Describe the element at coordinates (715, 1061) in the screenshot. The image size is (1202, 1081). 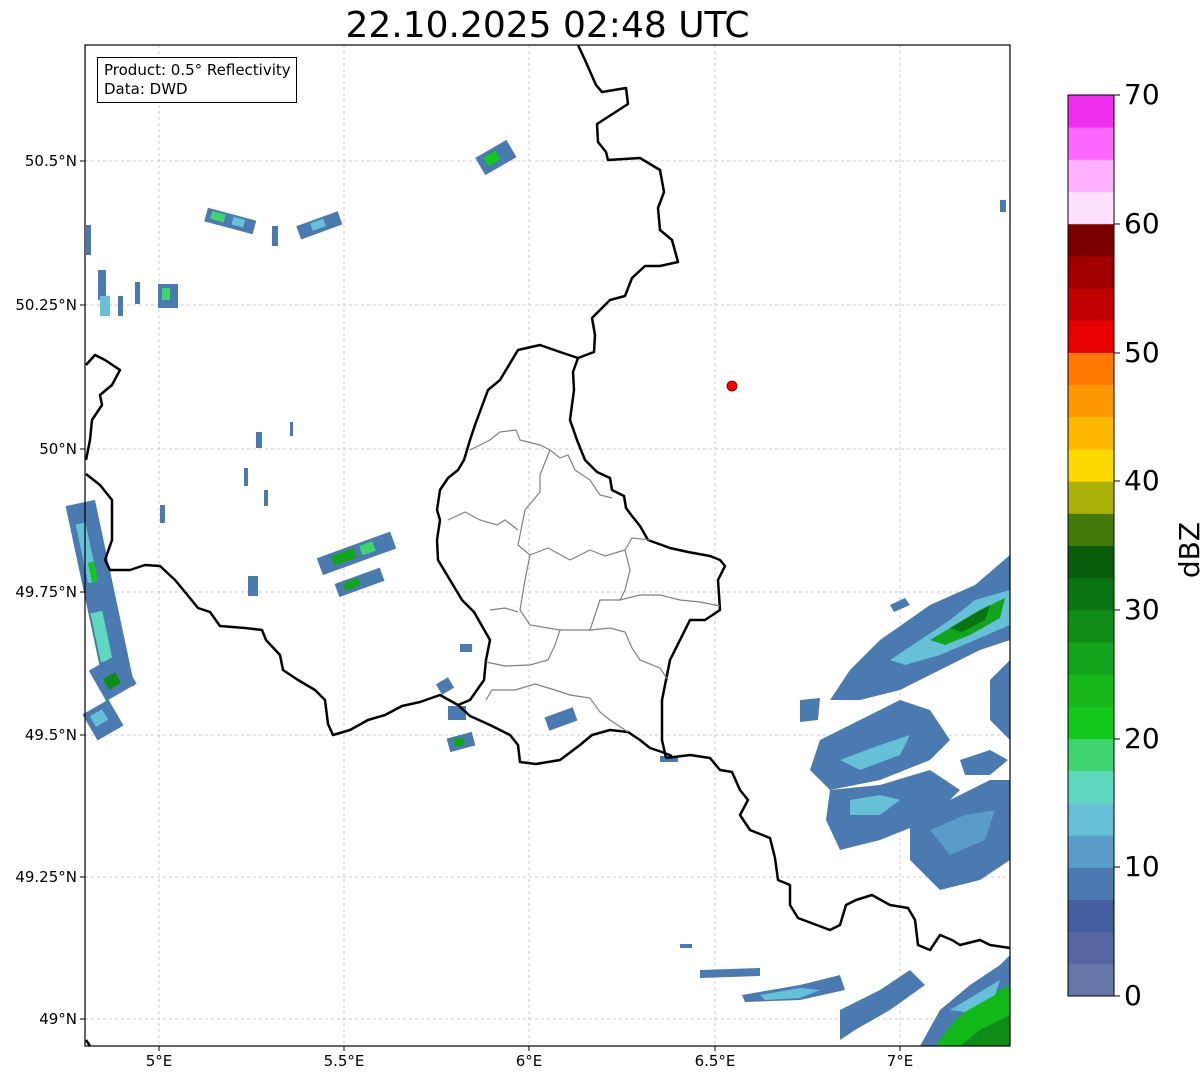
I see `lon-tick: 6.5°E` at that location.